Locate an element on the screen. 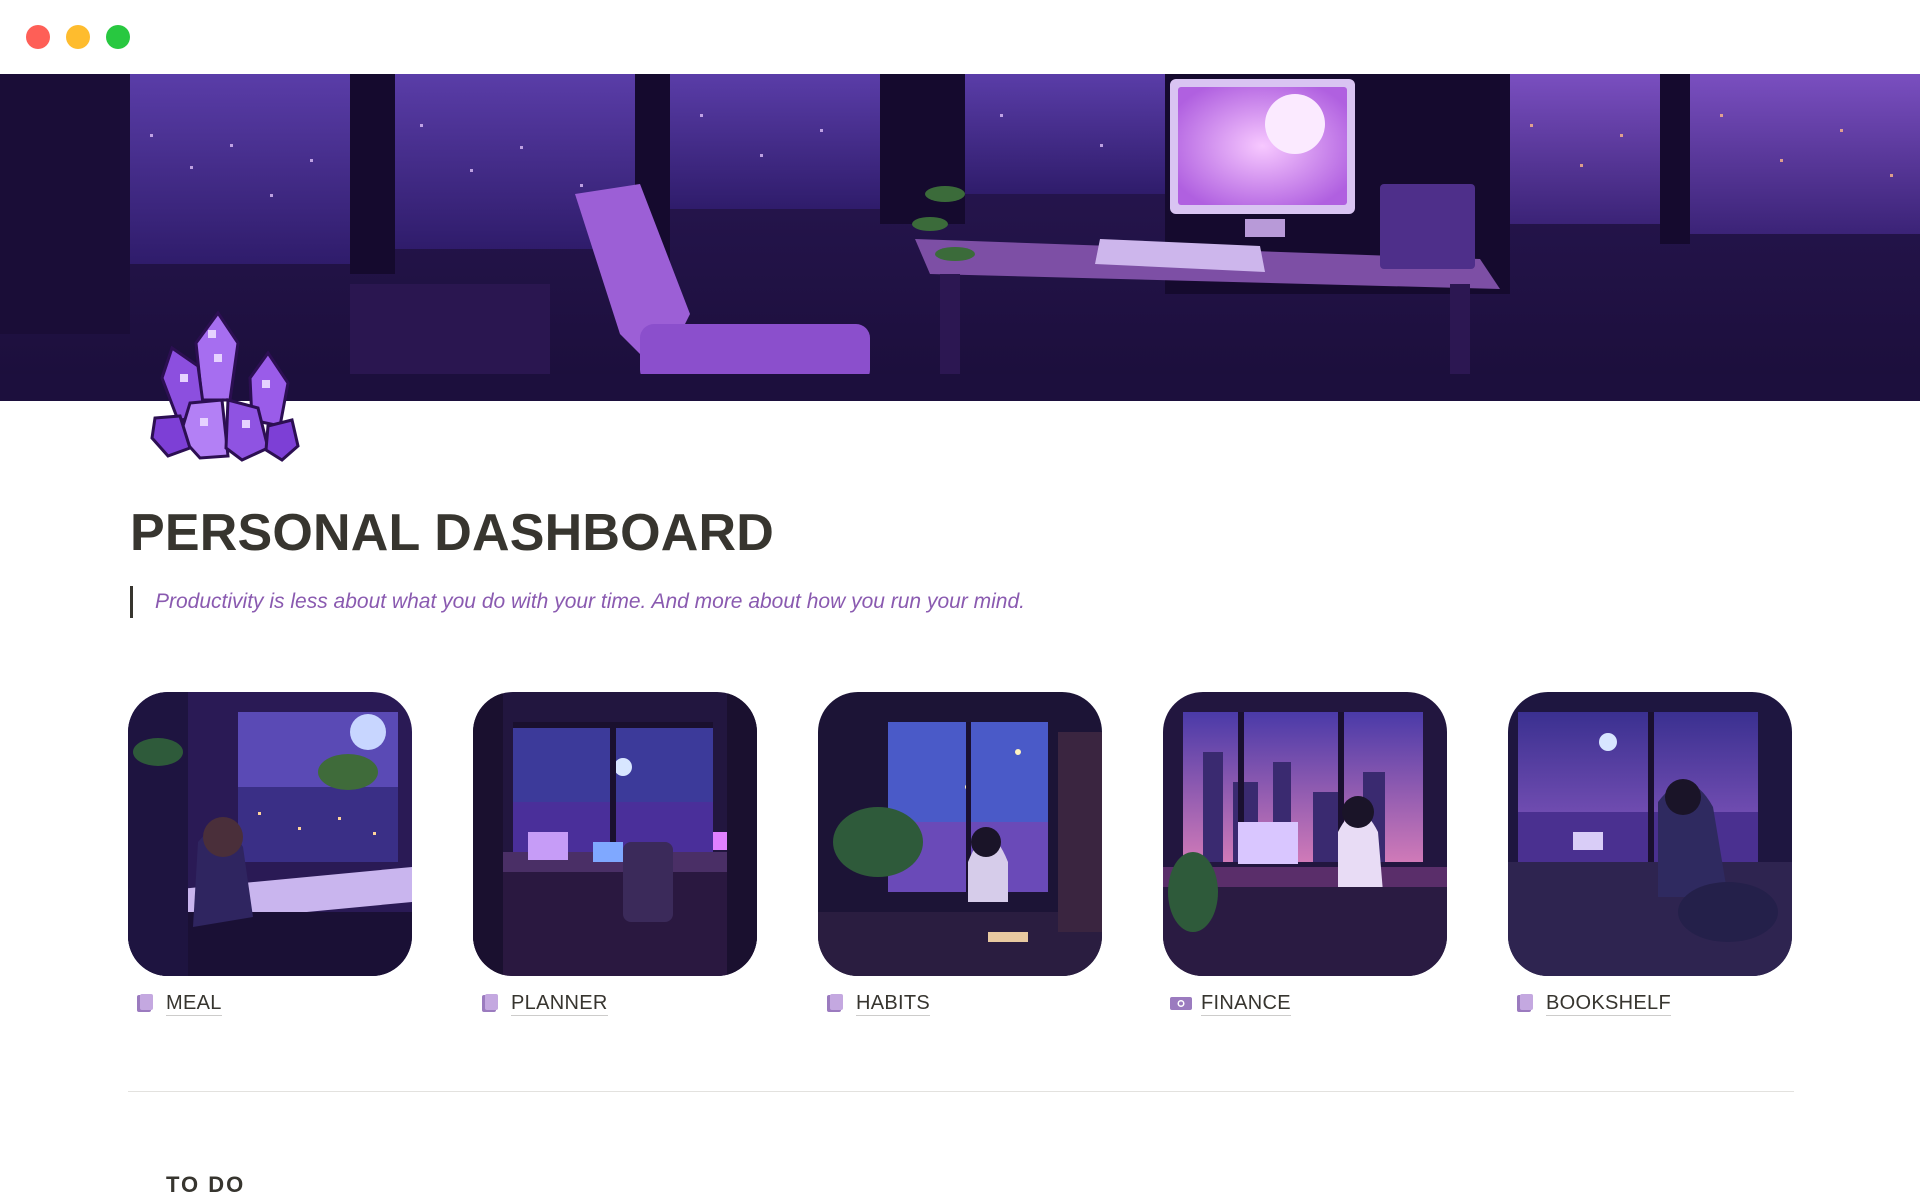 The image size is (1920, 1200). card-title: BOOKSHELF is located at coordinates (1608, 1003).